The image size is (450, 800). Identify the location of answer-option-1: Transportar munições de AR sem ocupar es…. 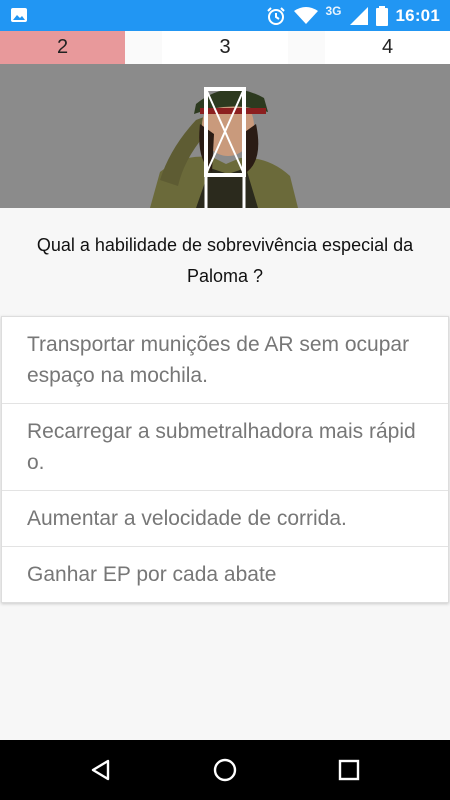
(225, 360).